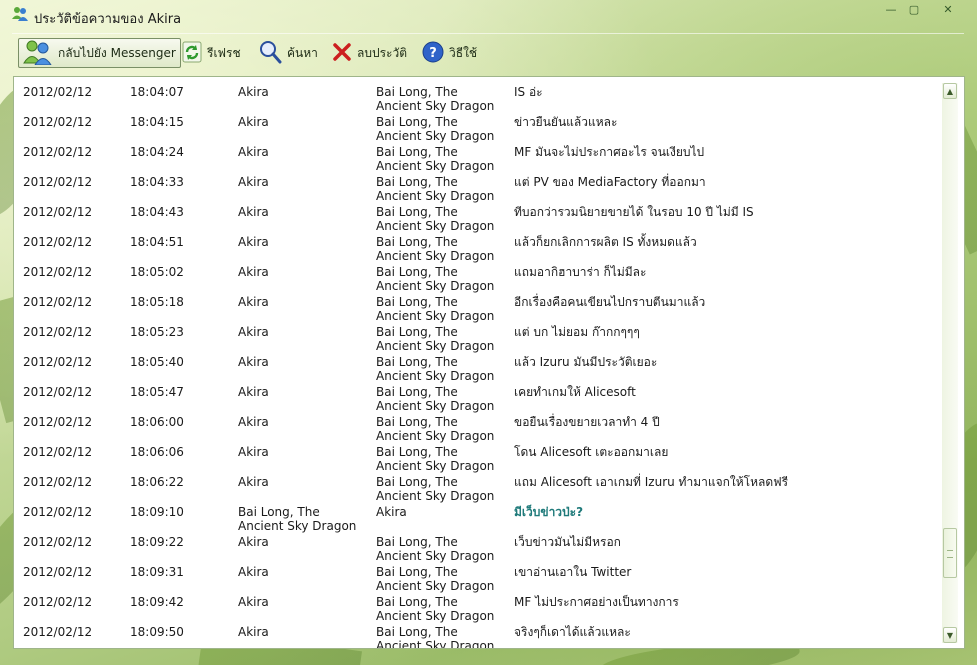  I want to click on message-time: 18:04:51, so click(157, 242).